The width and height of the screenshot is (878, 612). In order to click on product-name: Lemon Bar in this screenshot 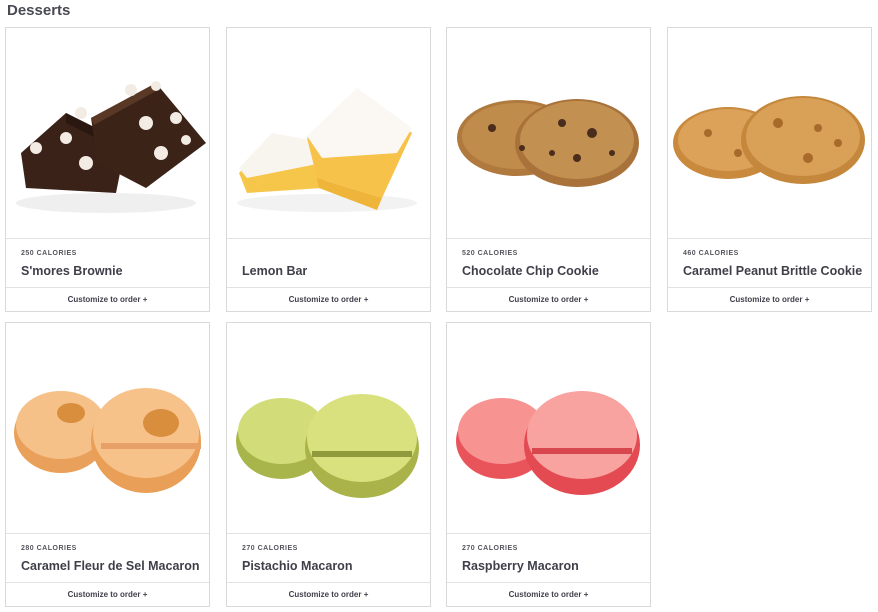, I will do `click(274, 271)`.